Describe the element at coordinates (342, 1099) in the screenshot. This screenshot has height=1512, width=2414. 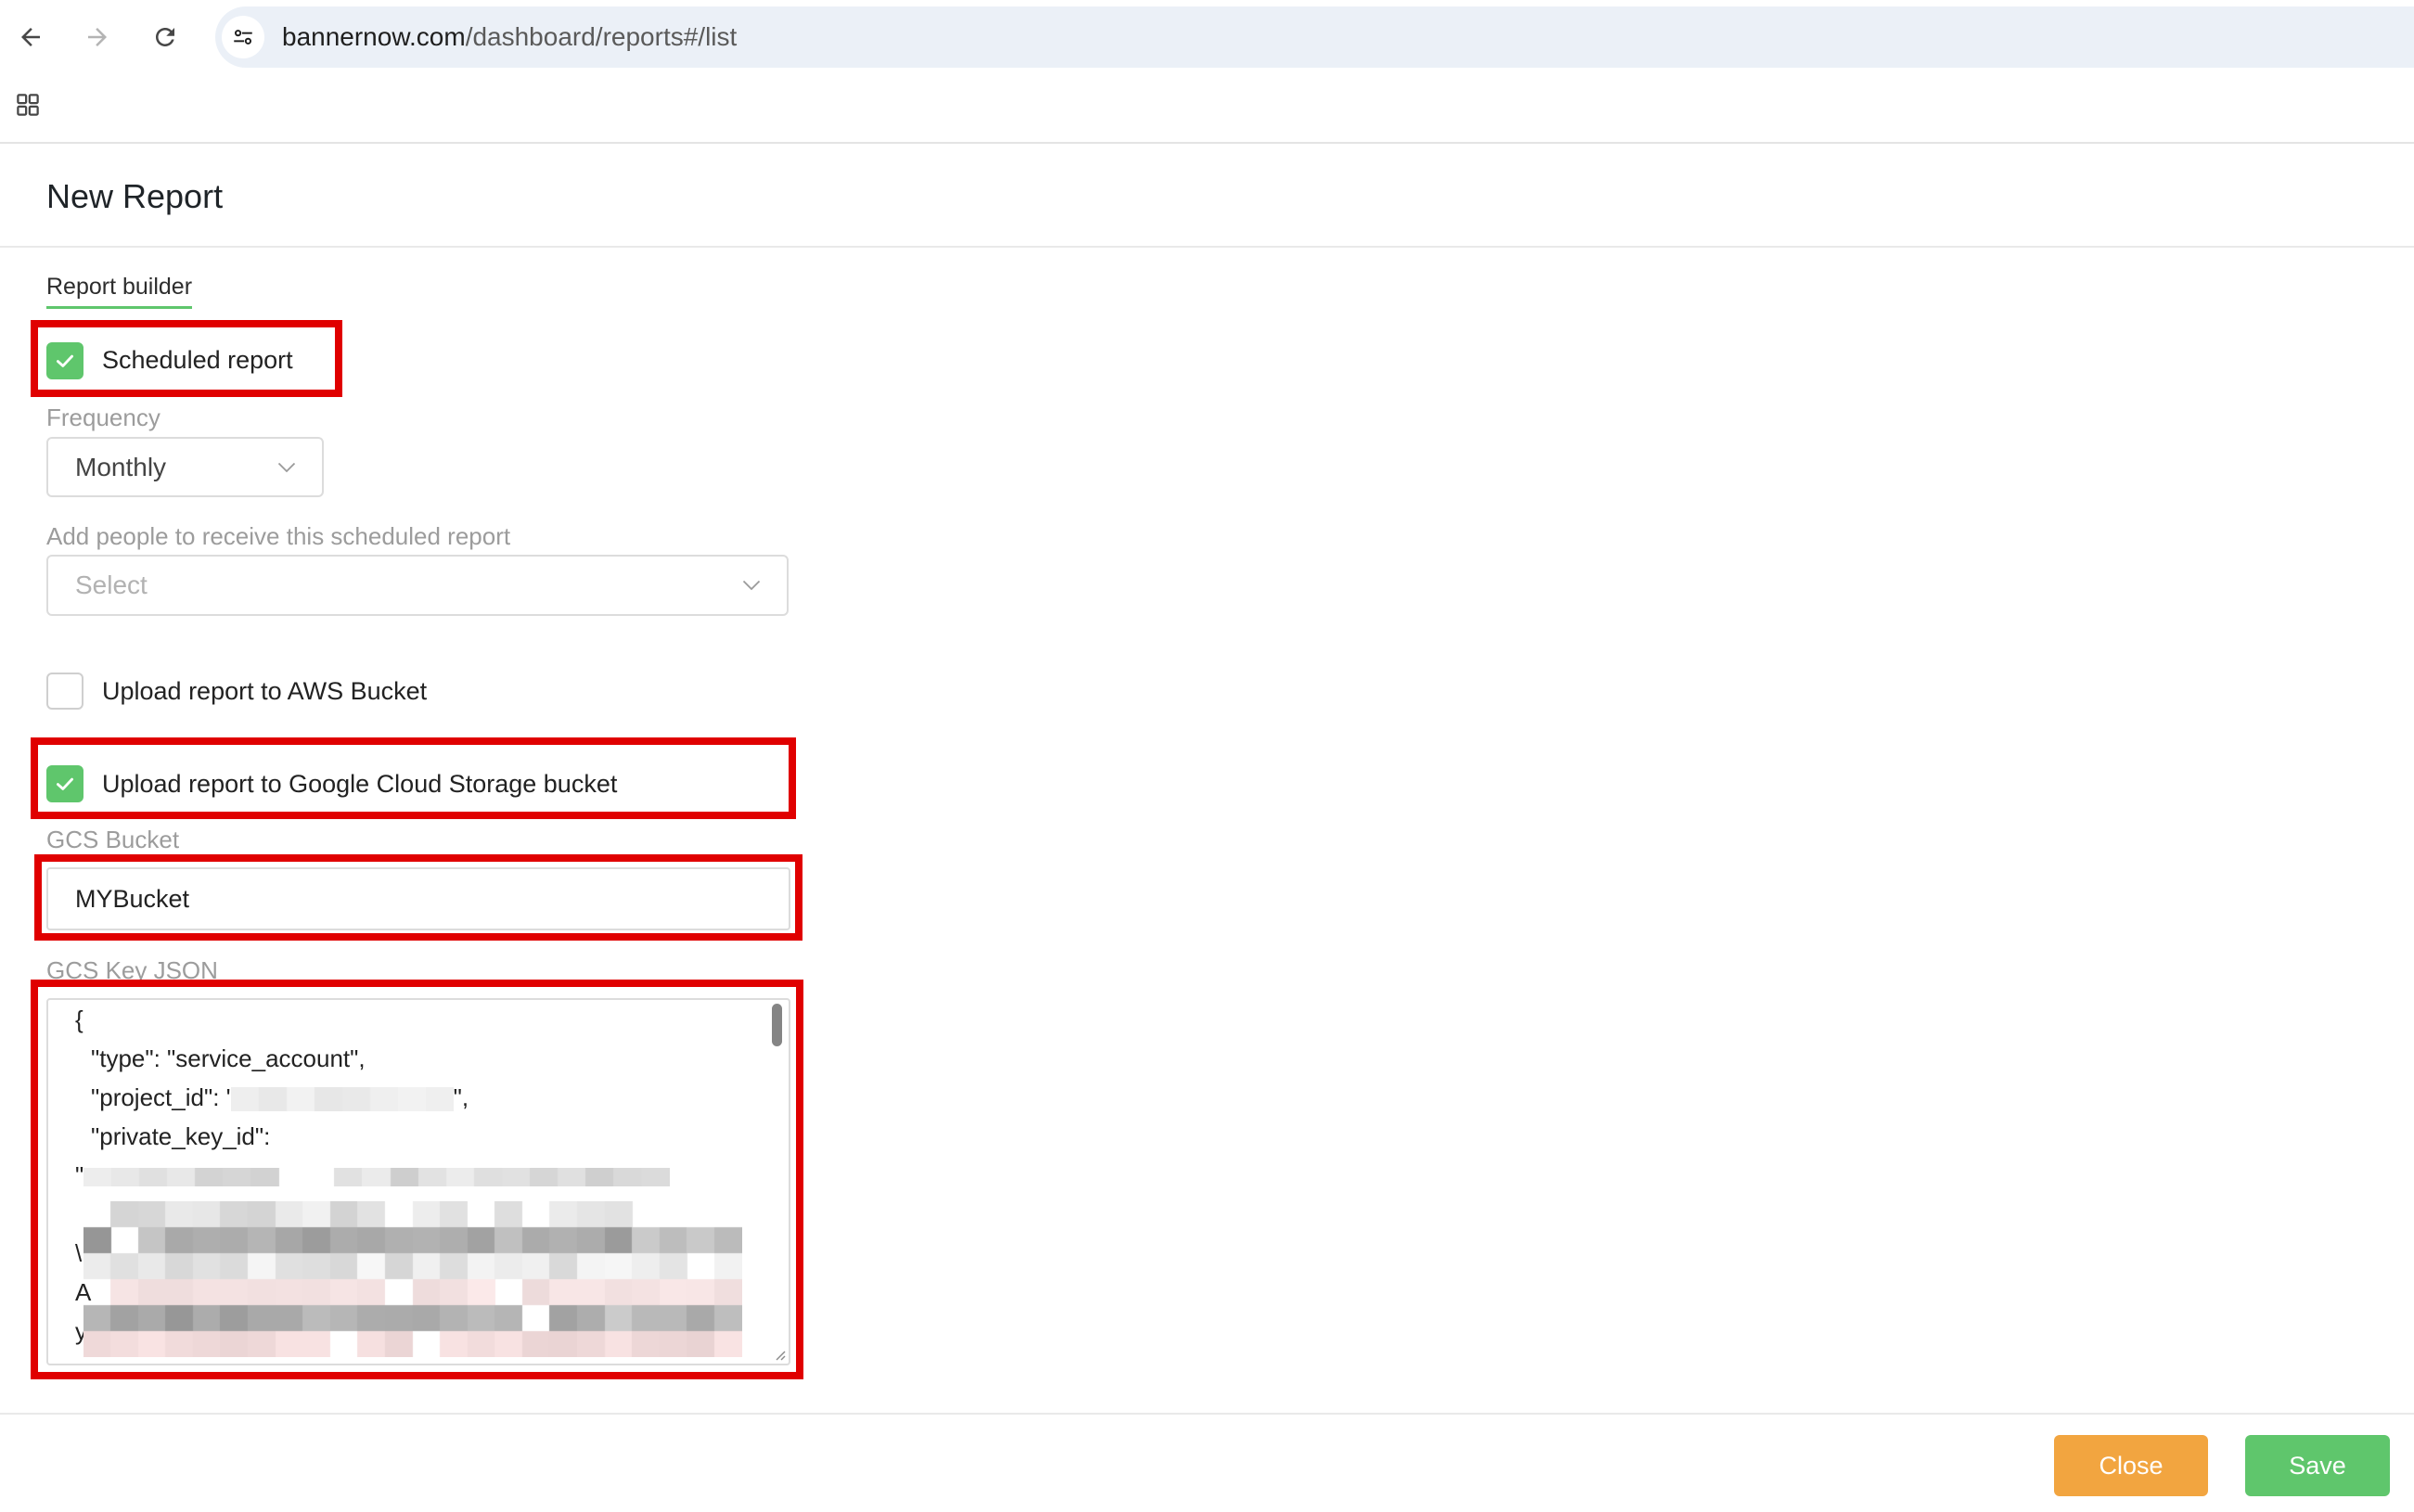
I see `redacted-project-id` at that location.